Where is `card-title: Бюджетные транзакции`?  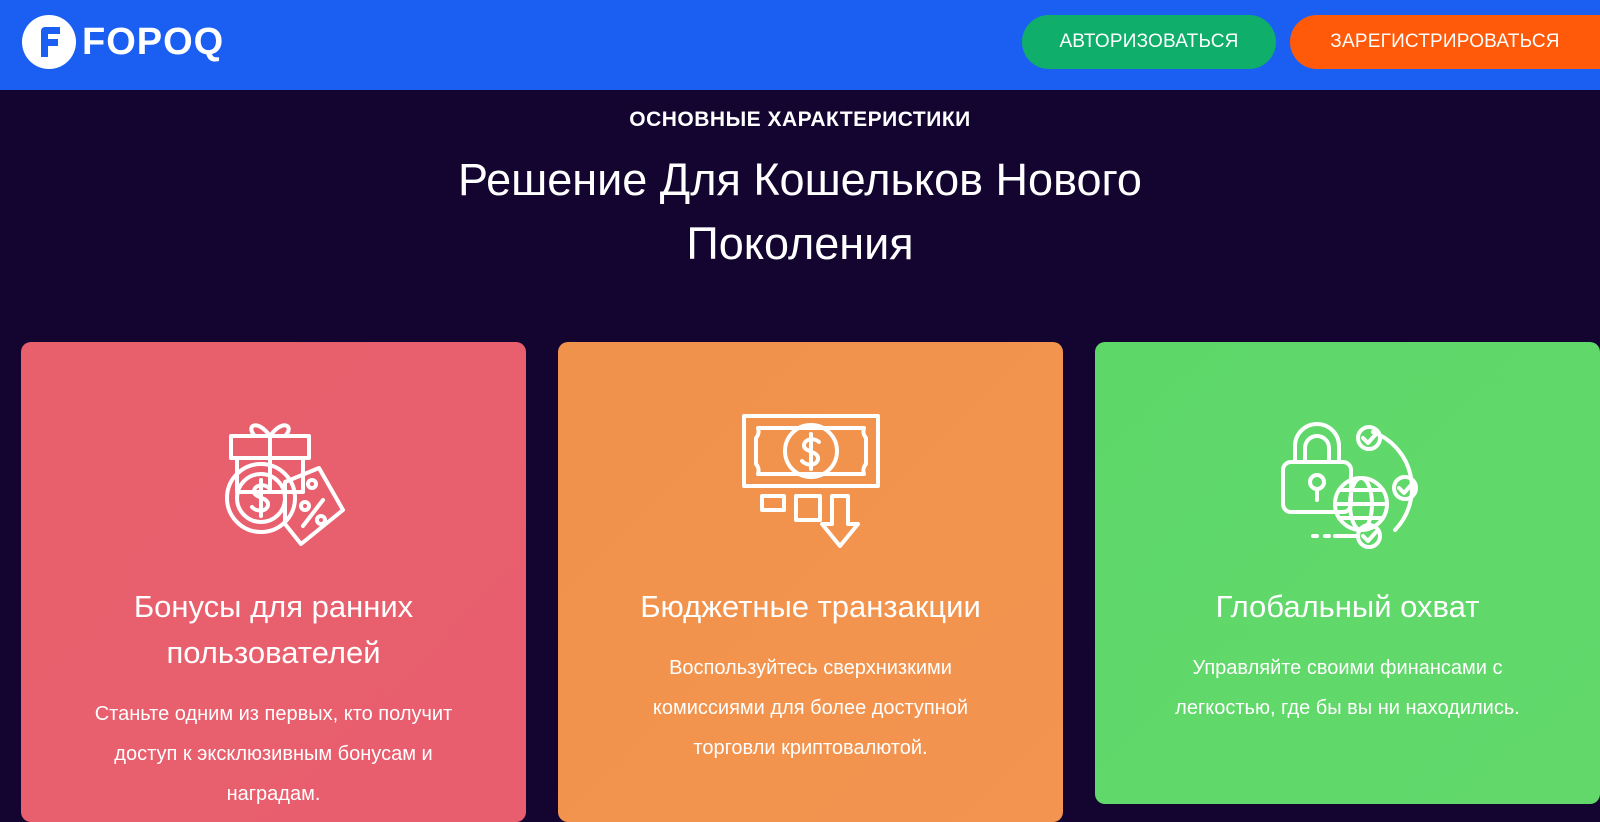
card-title: Бюджетные транзакции is located at coordinates (810, 606).